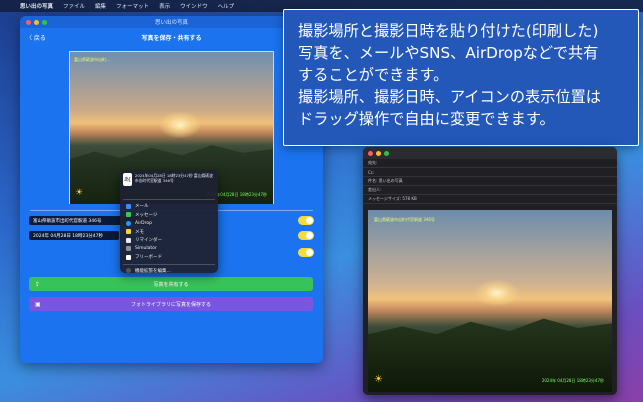  What do you see at coordinates (490, 153) in the screenshot?
I see `mail-toolbar` at bounding box center [490, 153].